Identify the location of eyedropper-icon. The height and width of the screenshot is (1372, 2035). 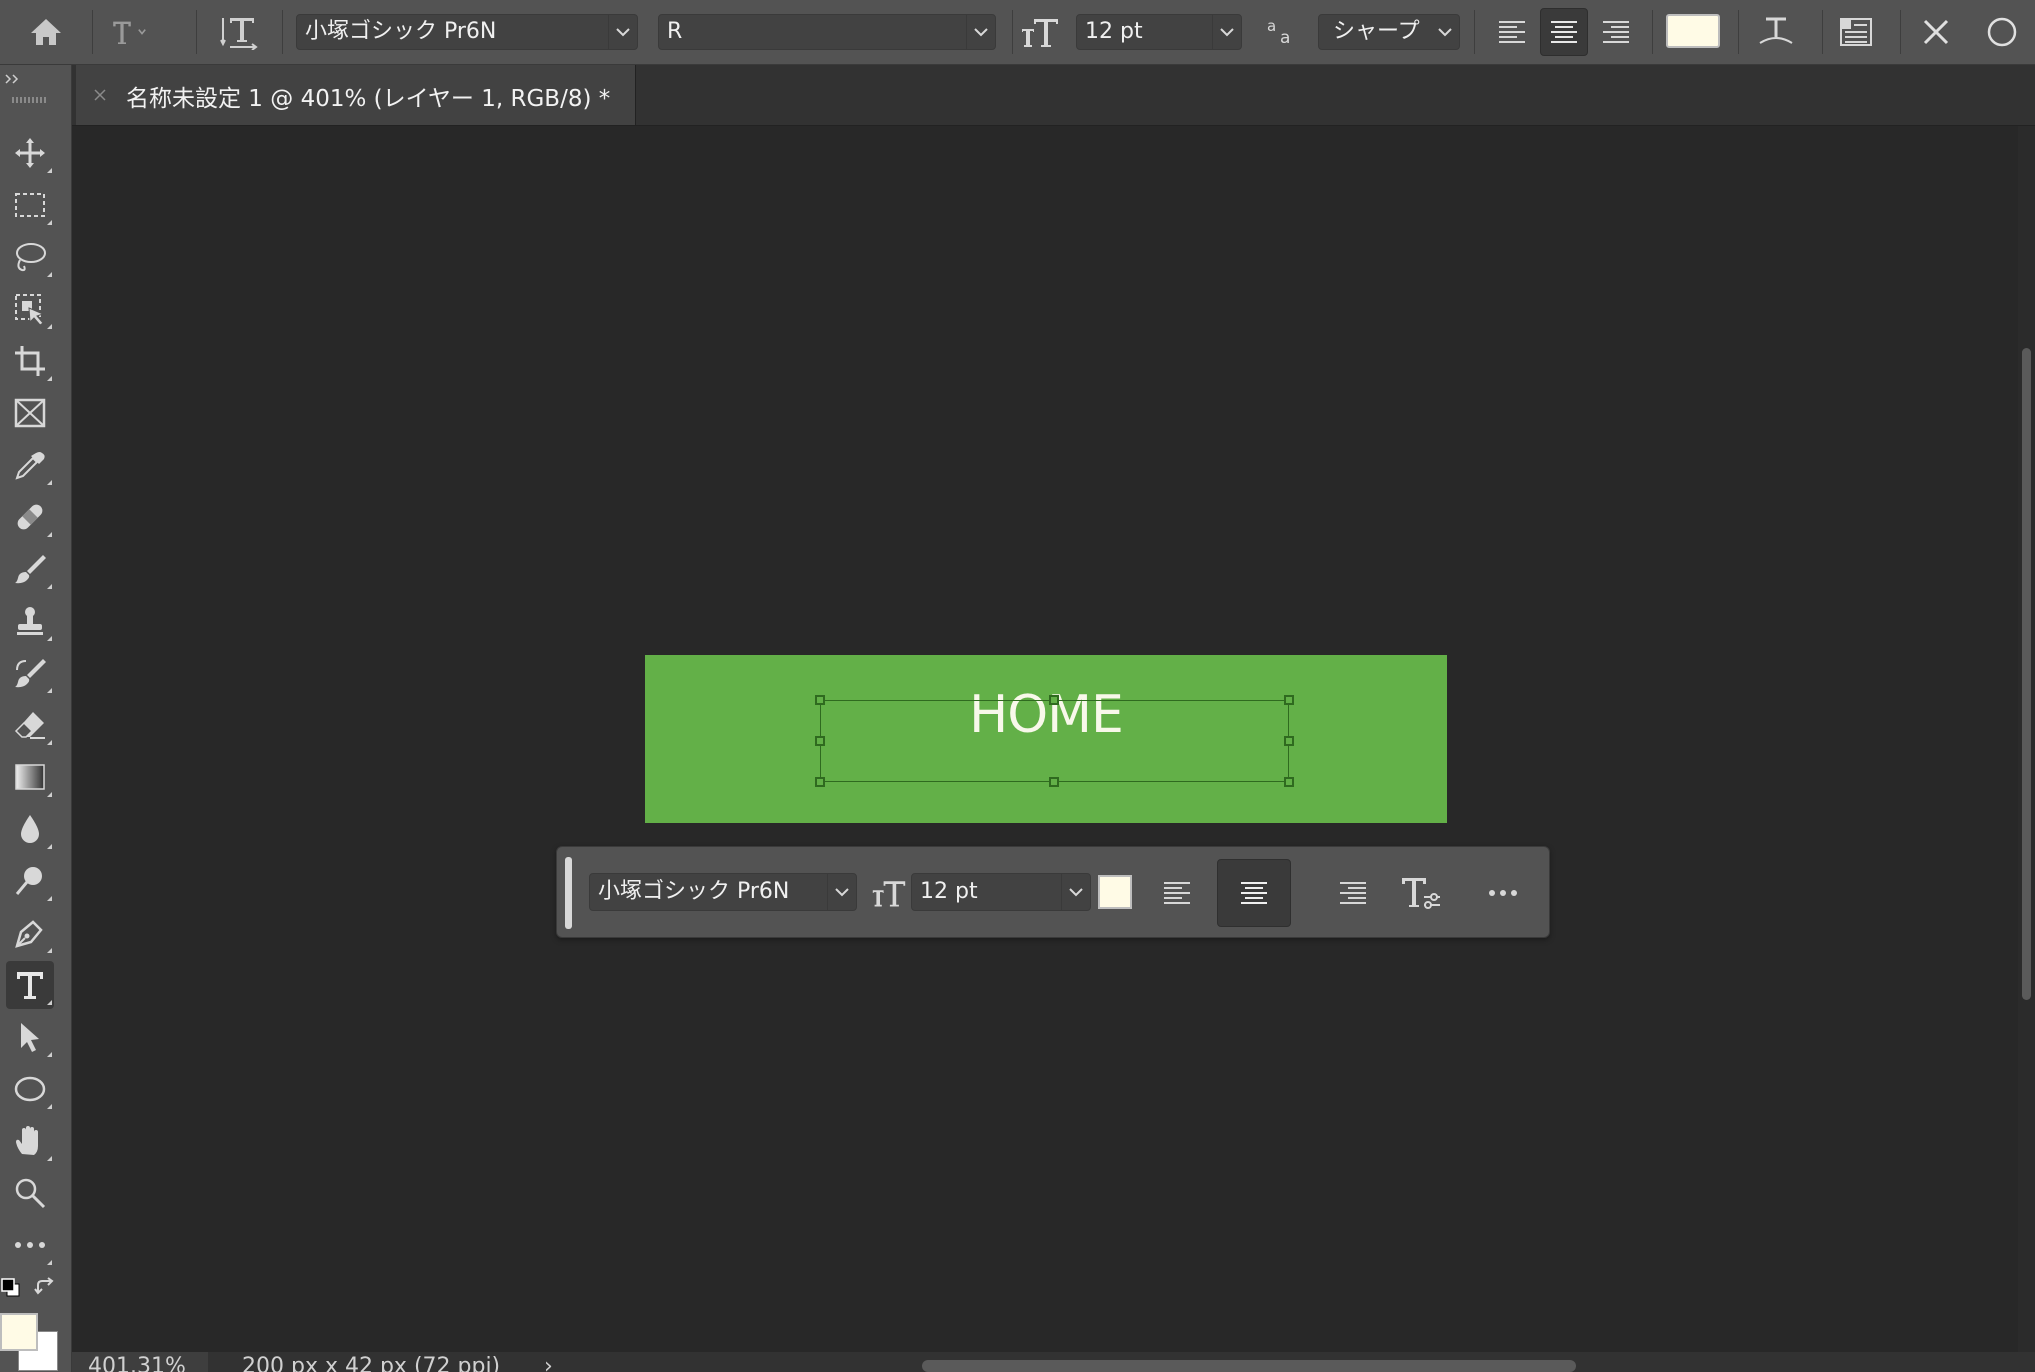
(30, 466).